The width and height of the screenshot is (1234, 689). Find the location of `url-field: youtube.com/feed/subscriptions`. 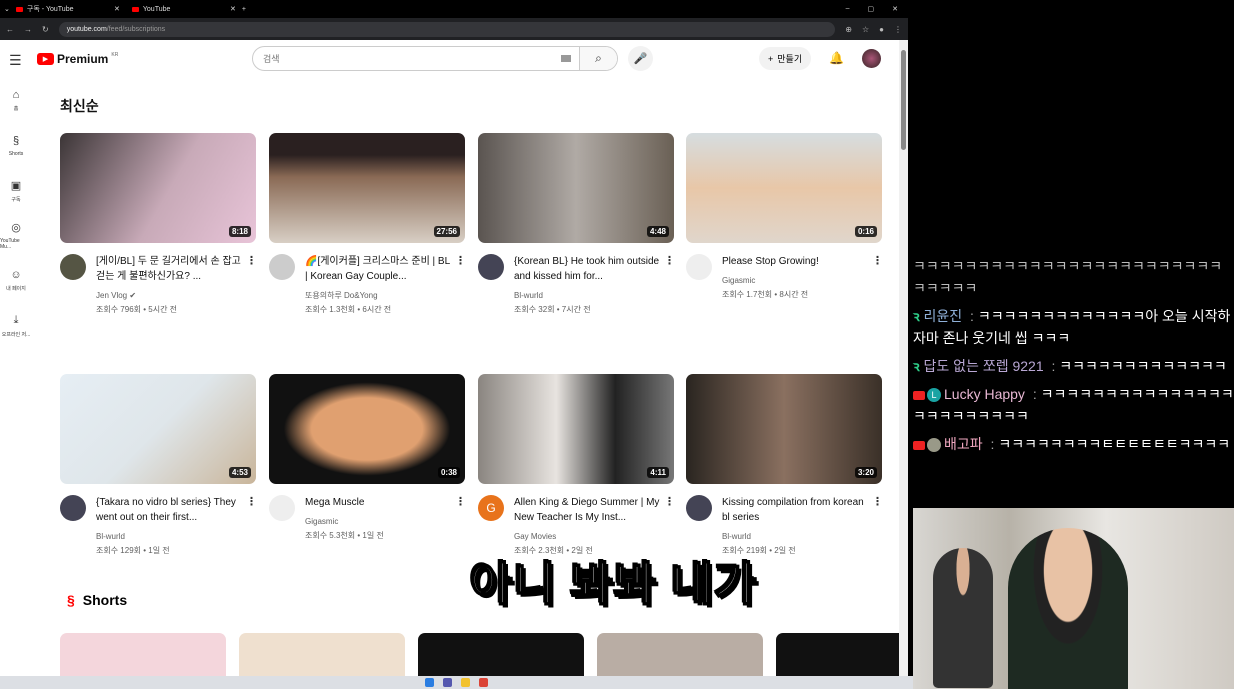

url-field: youtube.com/feed/subscriptions is located at coordinates (447, 29).